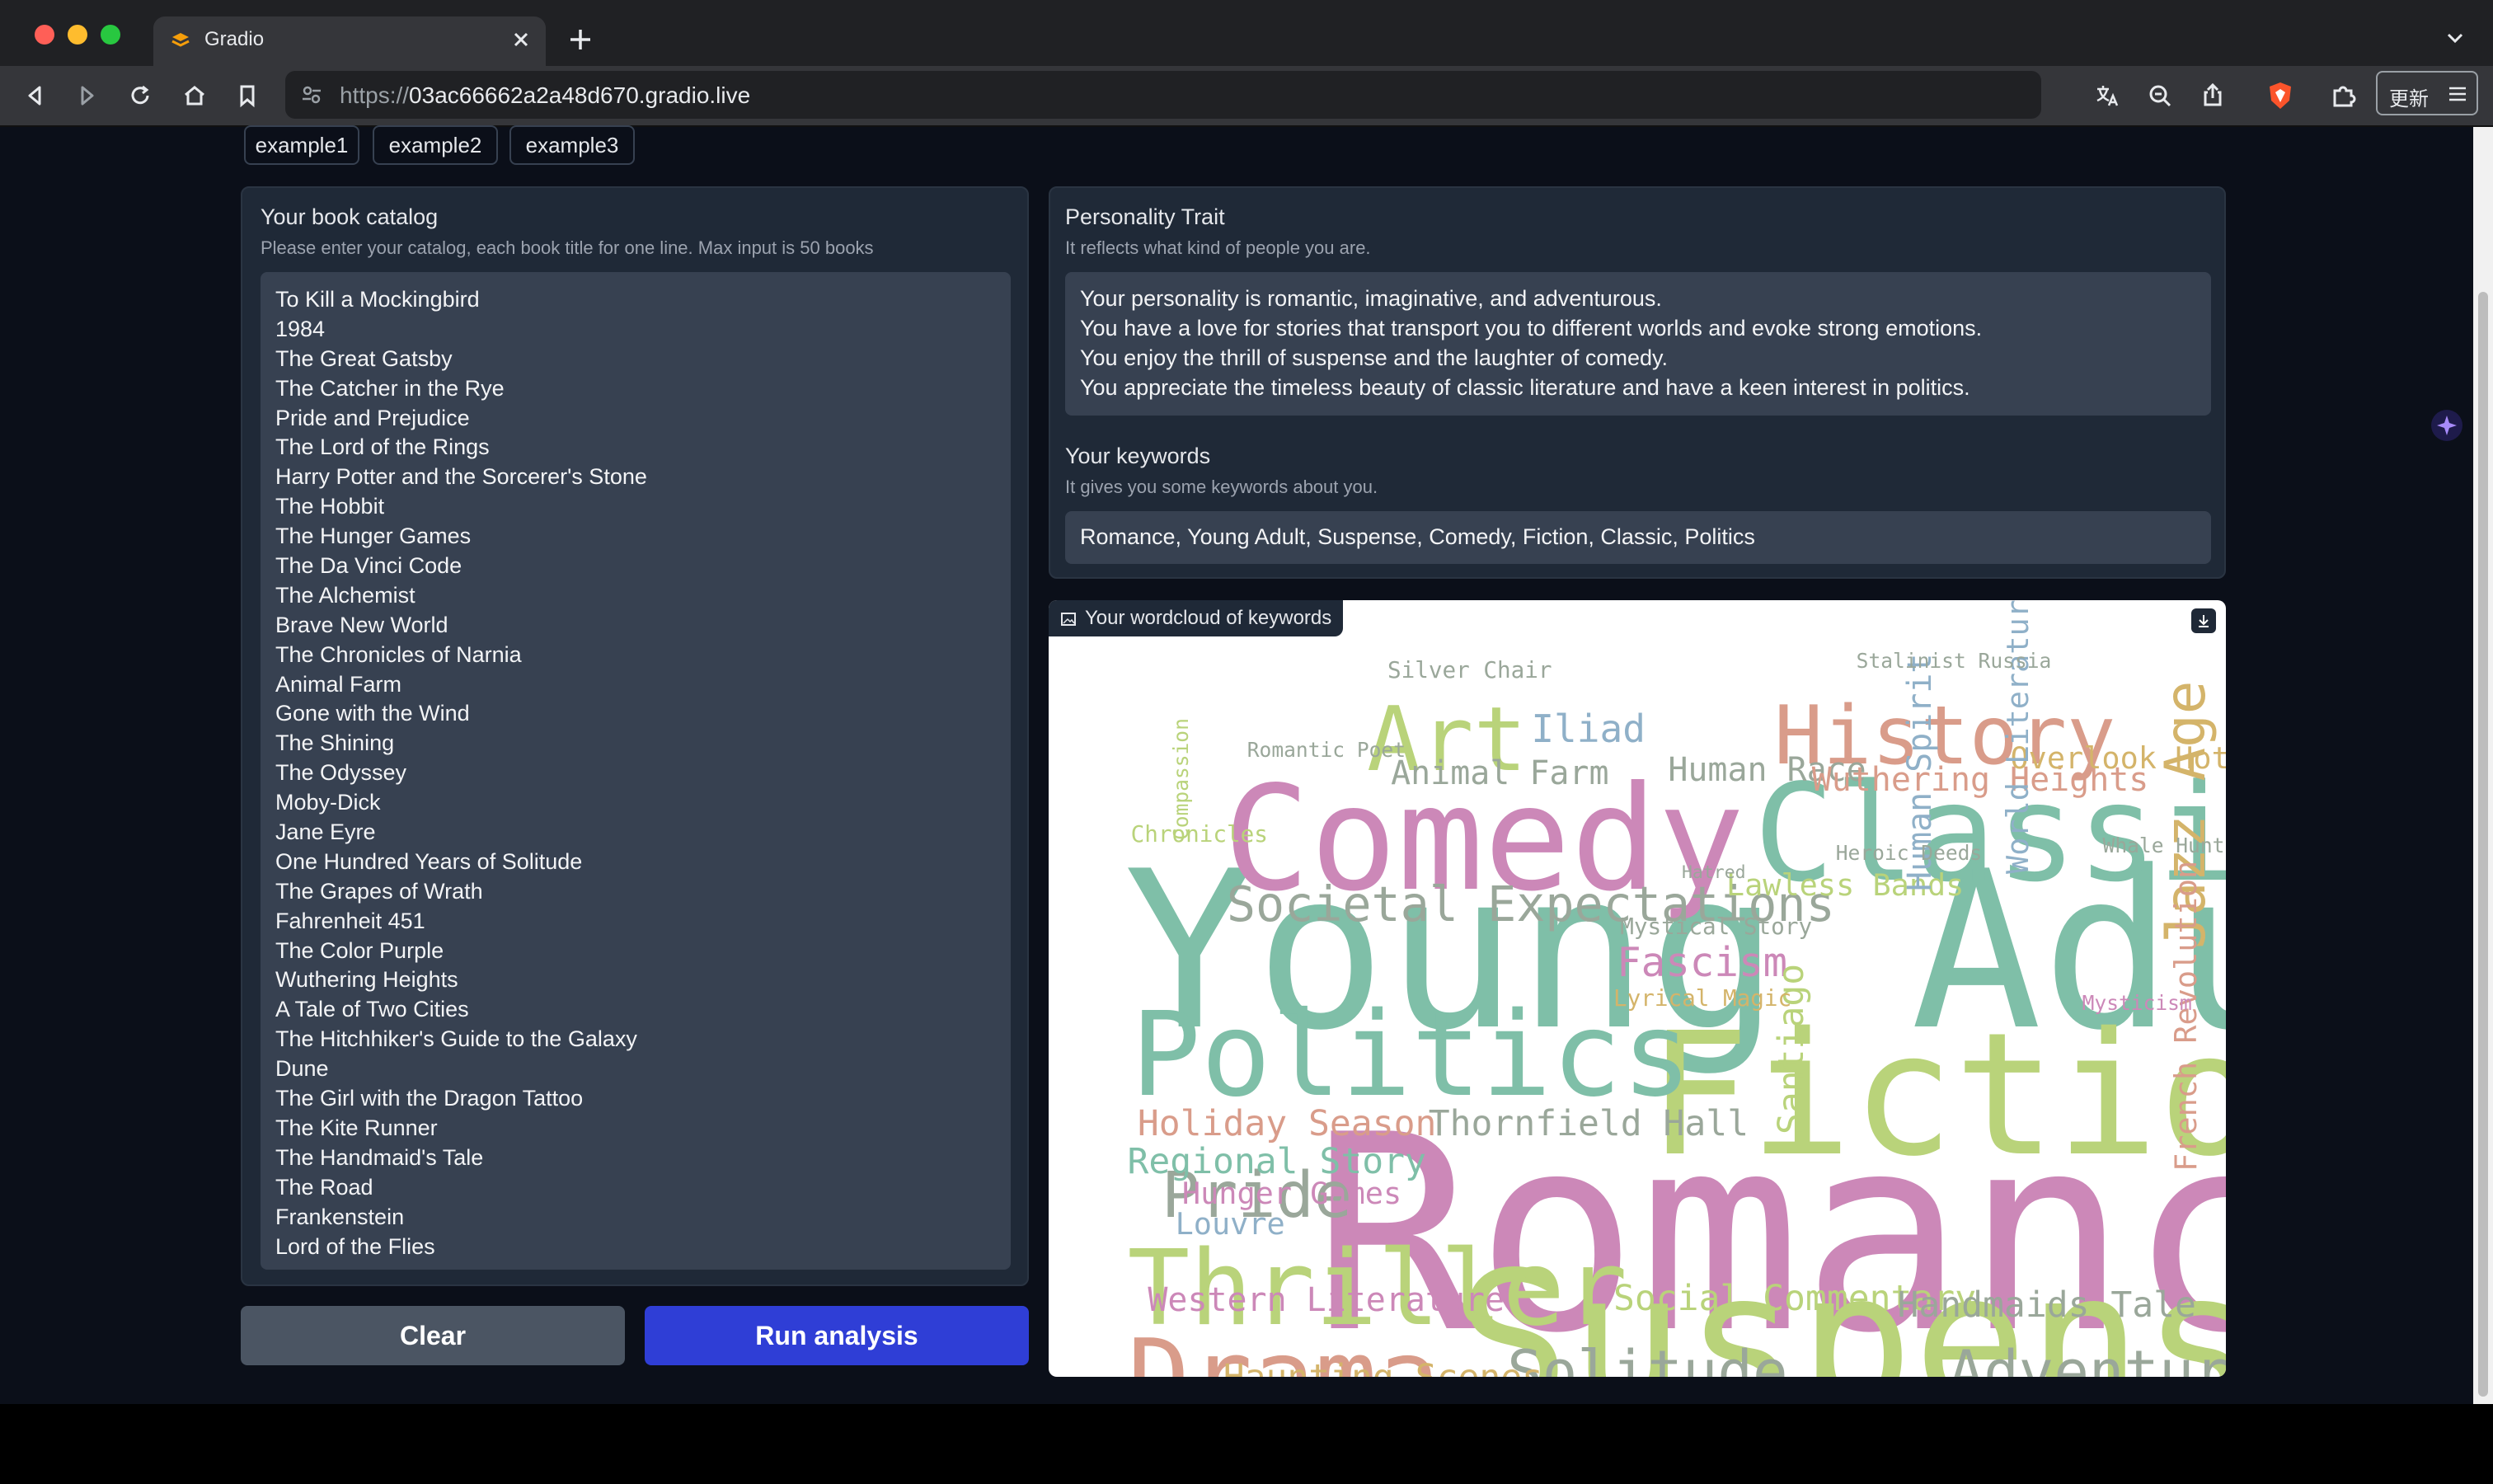 The image size is (2493, 1484). What do you see at coordinates (1230, 1223) in the screenshot?
I see `wordcloud-word: Louvre` at bounding box center [1230, 1223].